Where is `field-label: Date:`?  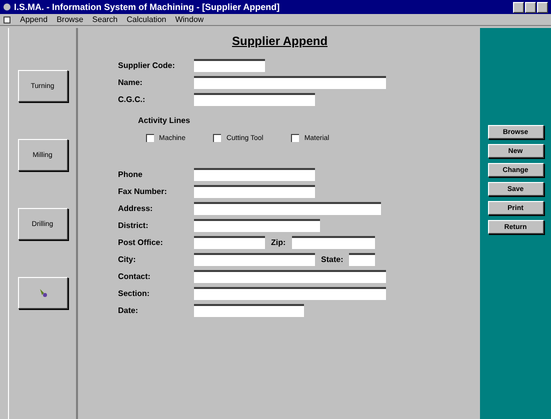
field-label: Date: is located at coordinates (129, 310).